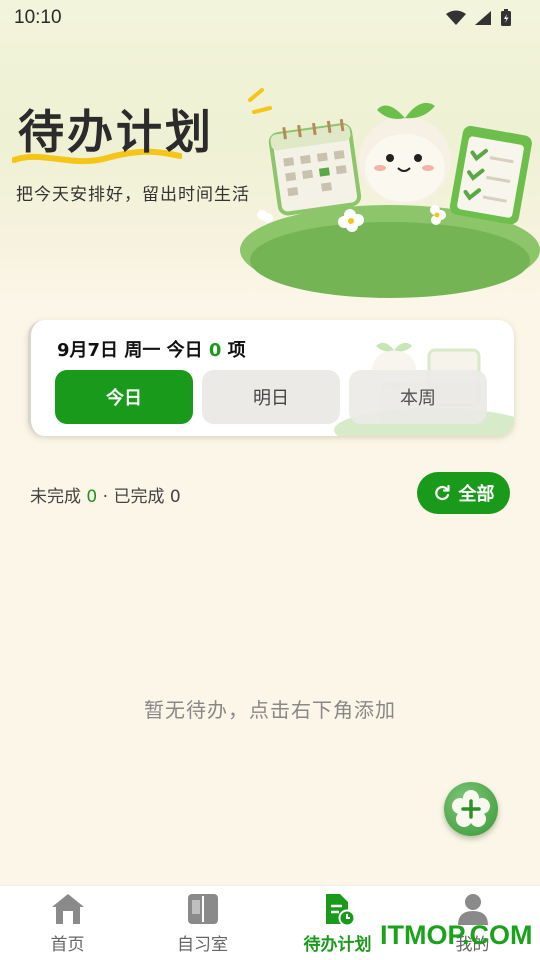 The height and width of the screenshot is (960, 540). Describe the element at coordinates (390, 193) in the screenshot. I see `hero-illustration` at that location.